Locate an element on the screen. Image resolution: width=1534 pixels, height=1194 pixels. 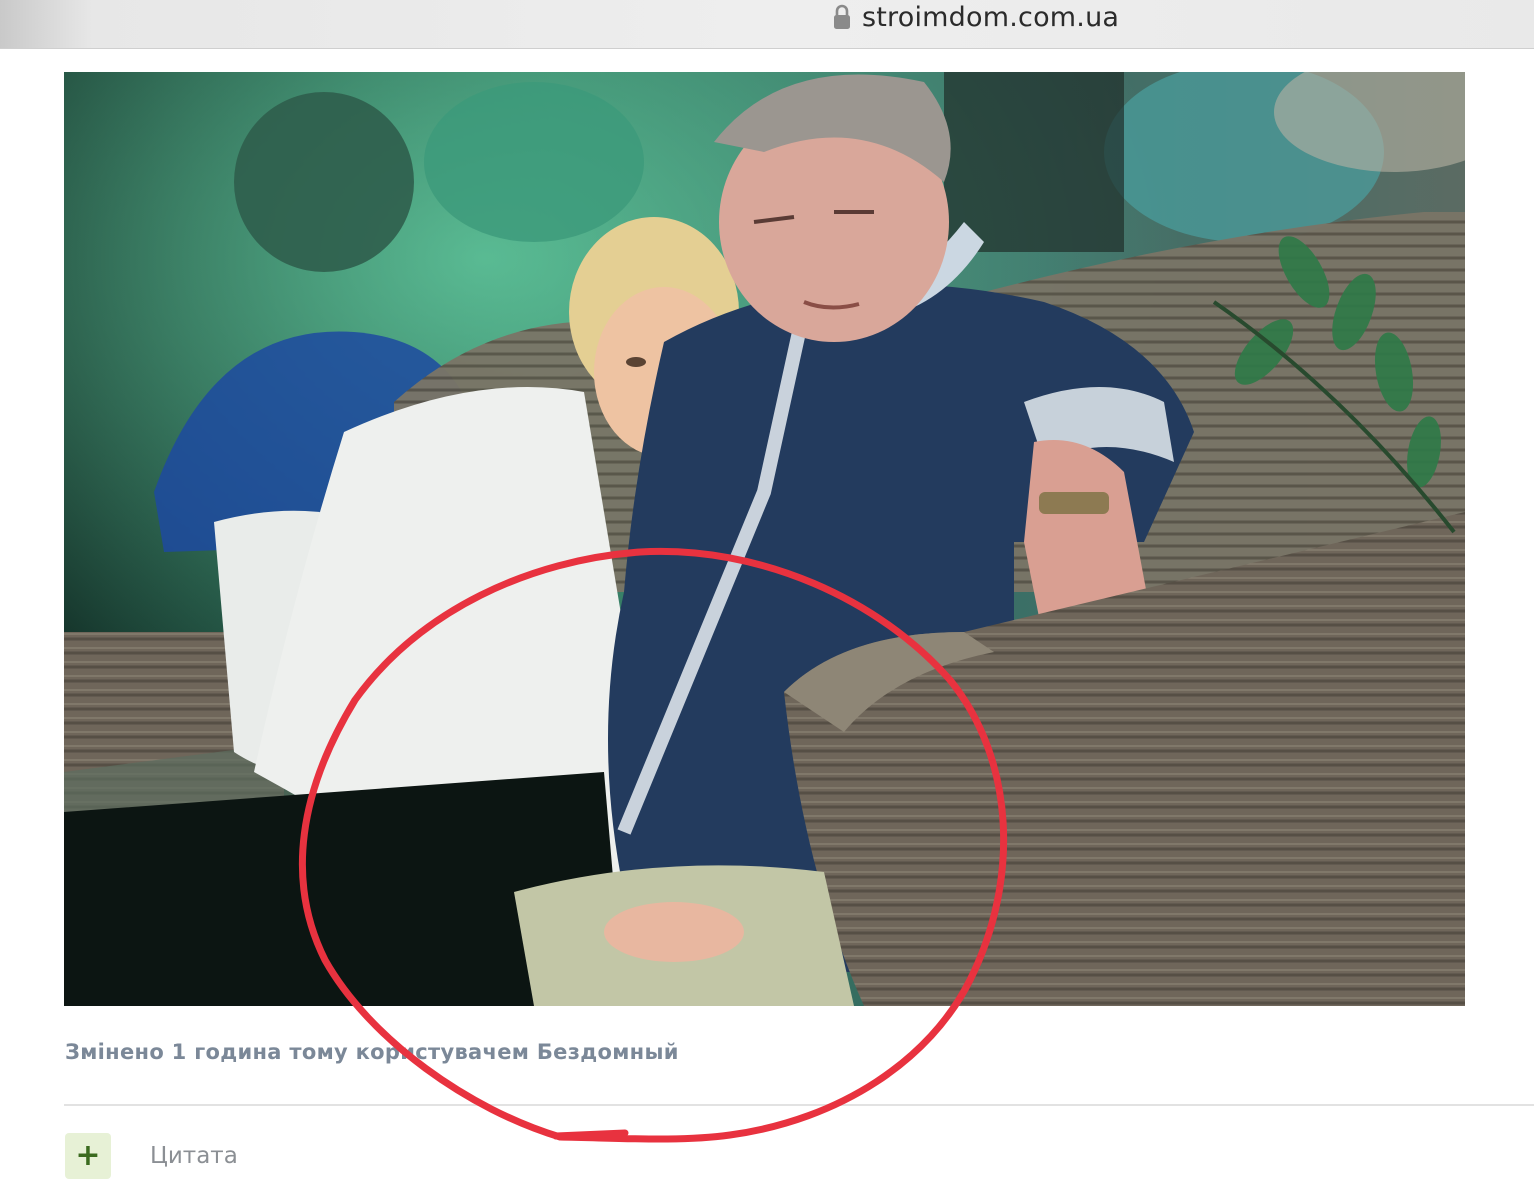
browser-address-bar: stroimdom.com.ua is located at coordinates (767, 24).